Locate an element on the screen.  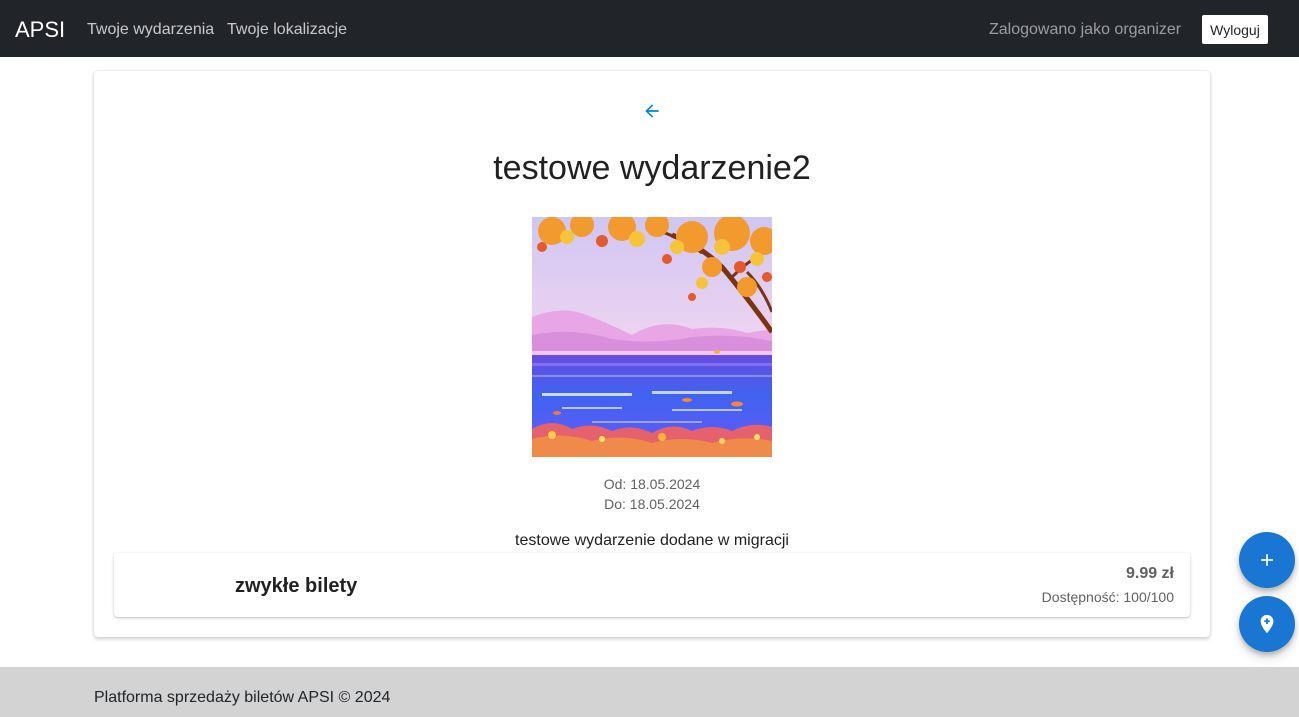
back-button is located at coordinates (652, 111).